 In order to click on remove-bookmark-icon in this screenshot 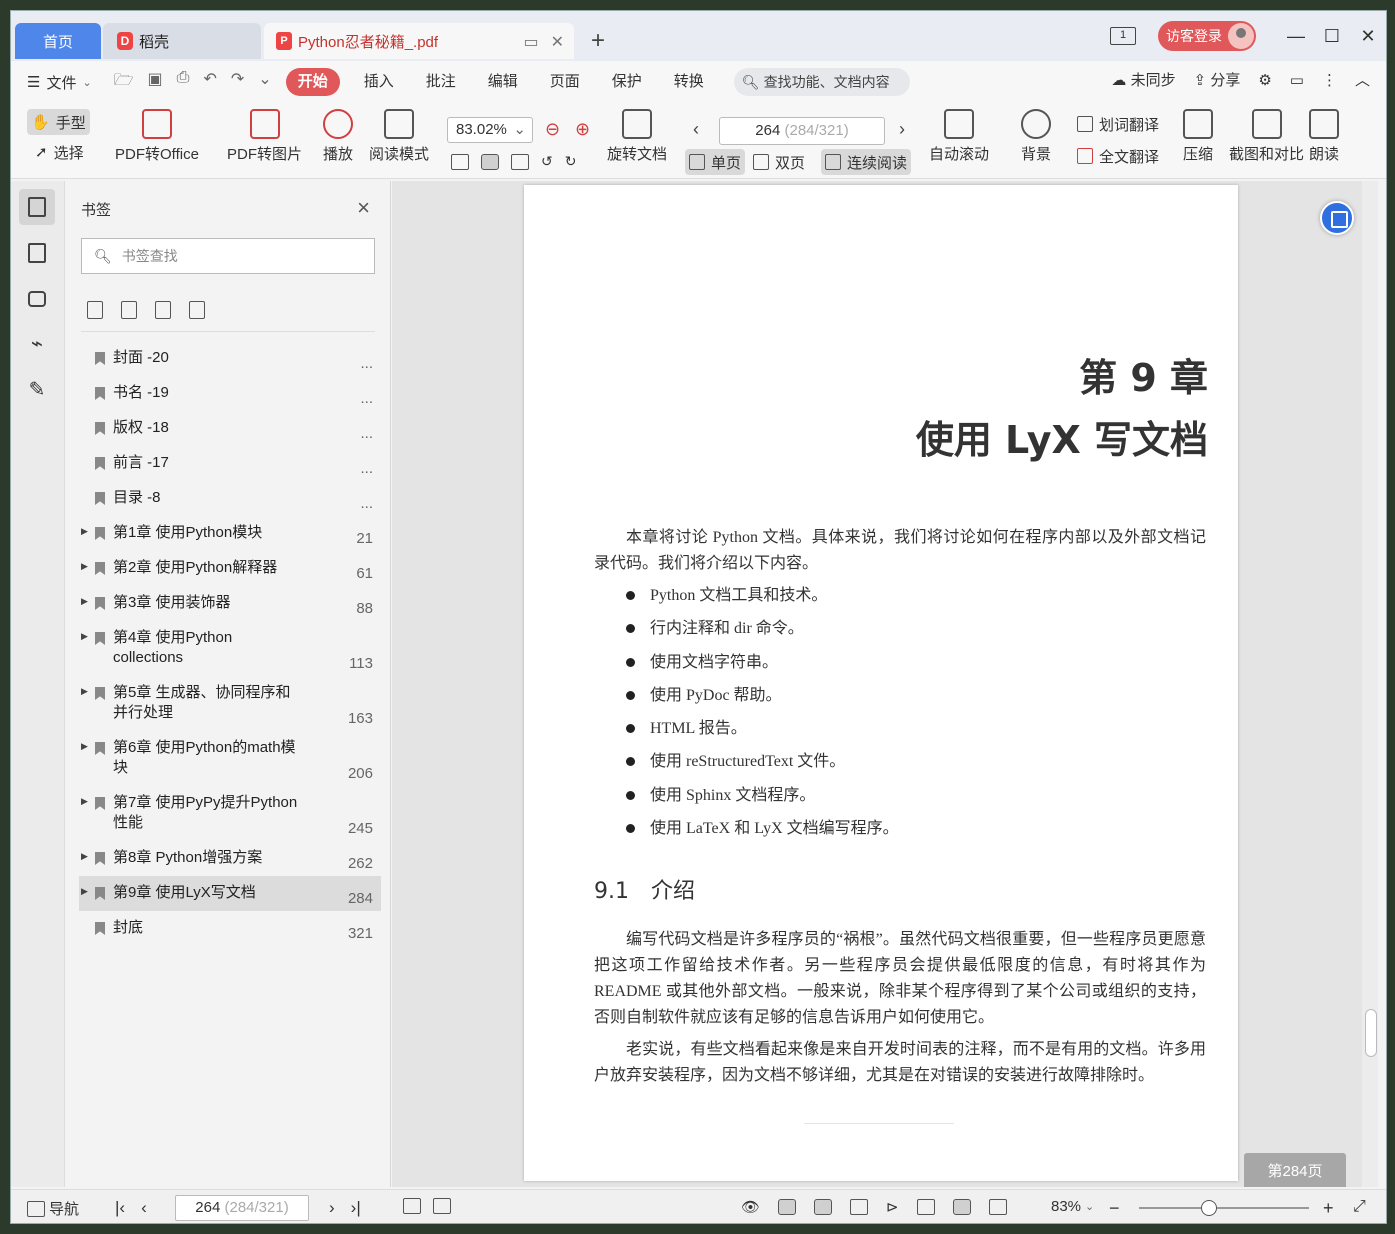, I will do `click(197, 310)`.